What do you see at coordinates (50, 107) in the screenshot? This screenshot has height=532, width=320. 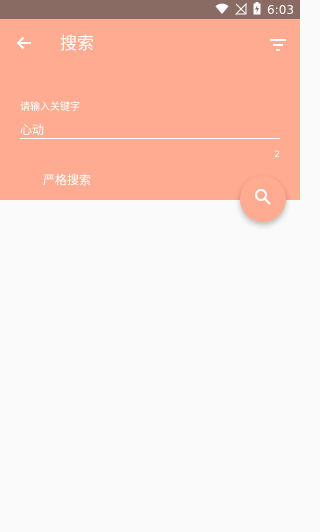 I see `search-field-label: 请输入关键字` at bounding box center [50, 107].